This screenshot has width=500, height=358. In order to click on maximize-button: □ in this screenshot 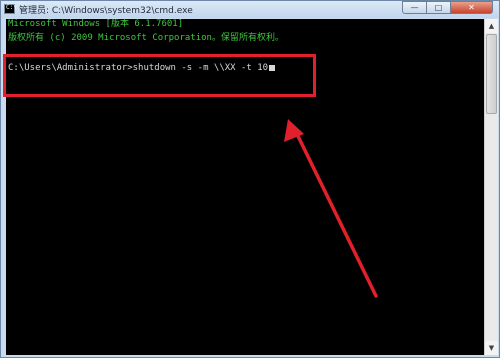, I will do `click(439, 7)`.